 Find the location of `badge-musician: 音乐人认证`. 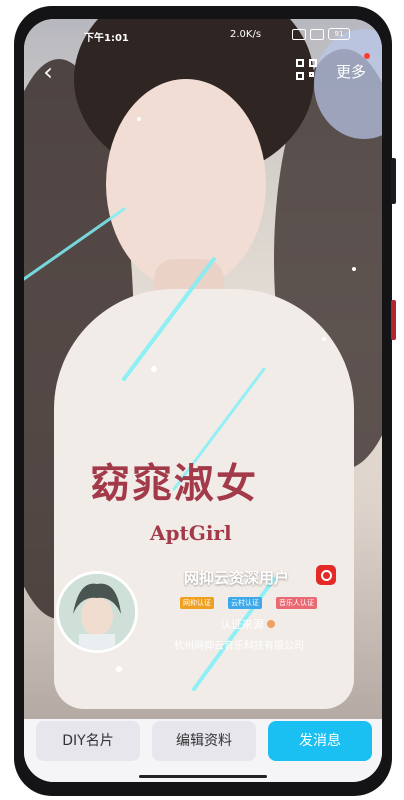

badge-musician: 音乐人认证 is located at coordinates (296, 603).